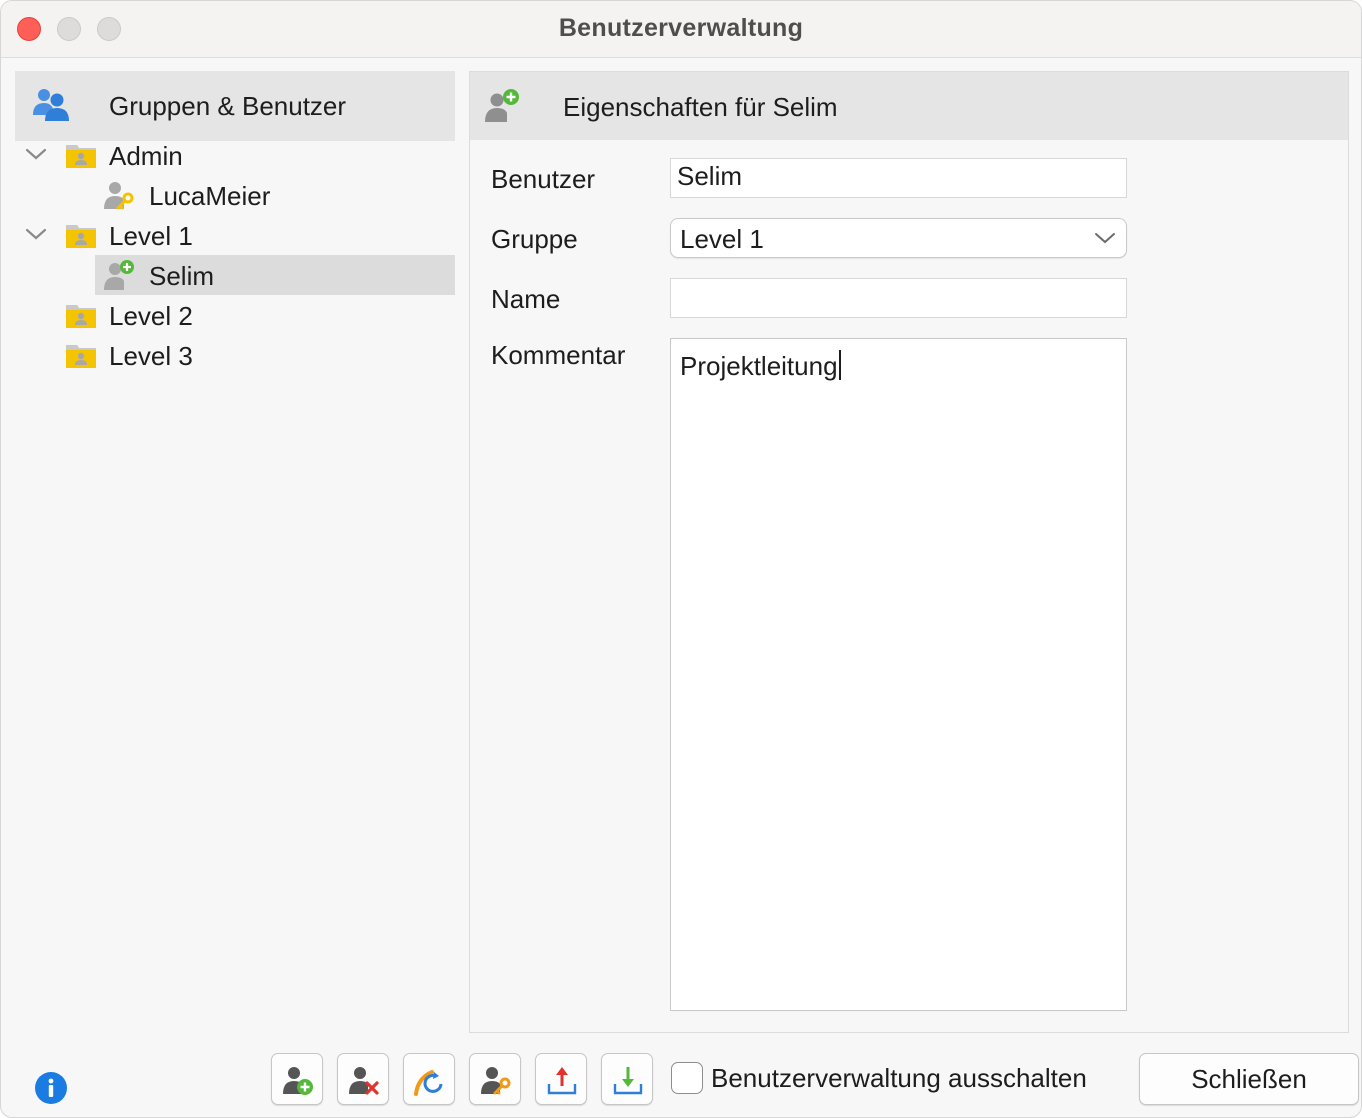  What do you see at coordinates (700, 107) in the screenshot?
I see `properties-title: Eigenschaften für Selim` at bounding box center [700, 107].